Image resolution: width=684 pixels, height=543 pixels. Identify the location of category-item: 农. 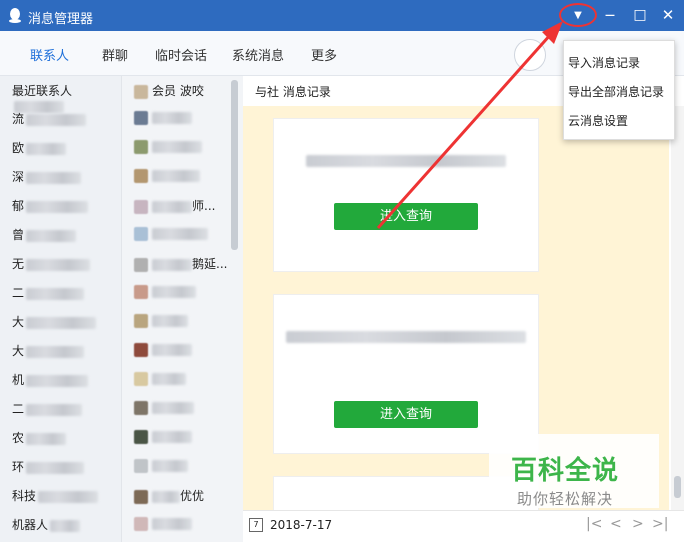
(39, 437).